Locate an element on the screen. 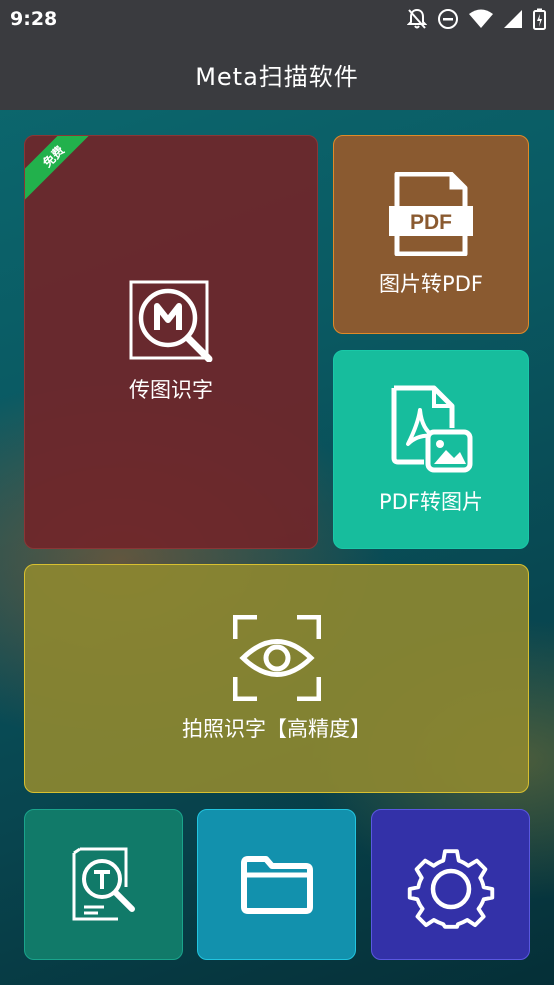 The width and height of the screenshot is (554, 985). folder-icon is located at coordinates (276, 884).